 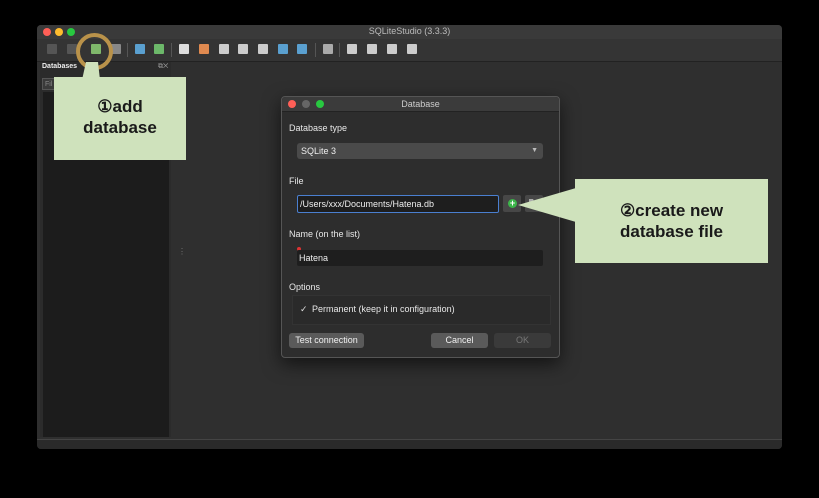 I want to click on import-icon, so click(x=283, y=49).